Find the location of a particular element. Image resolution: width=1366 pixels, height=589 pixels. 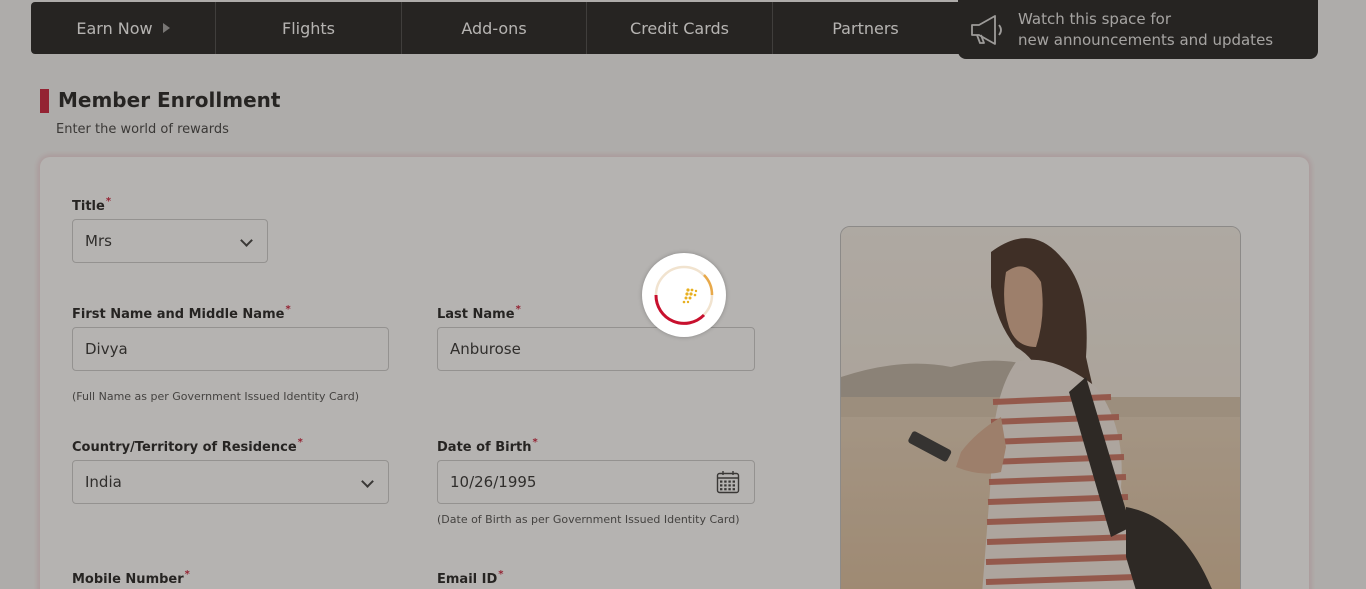

spinner-ring-icon is located at coordinates (684, 295).